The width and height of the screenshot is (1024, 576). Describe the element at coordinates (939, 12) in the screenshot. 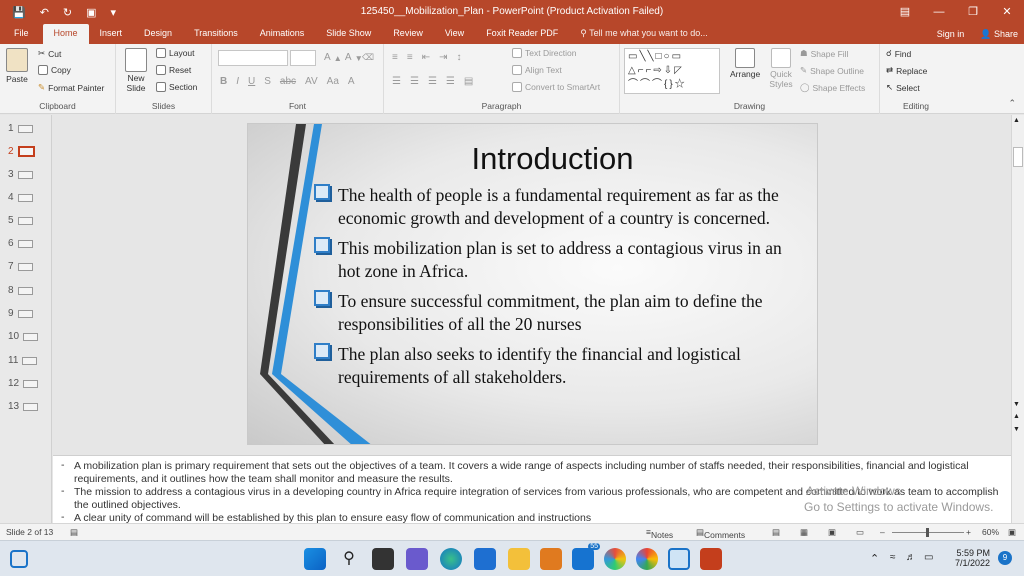

I see `minimize-button: —` at that location.